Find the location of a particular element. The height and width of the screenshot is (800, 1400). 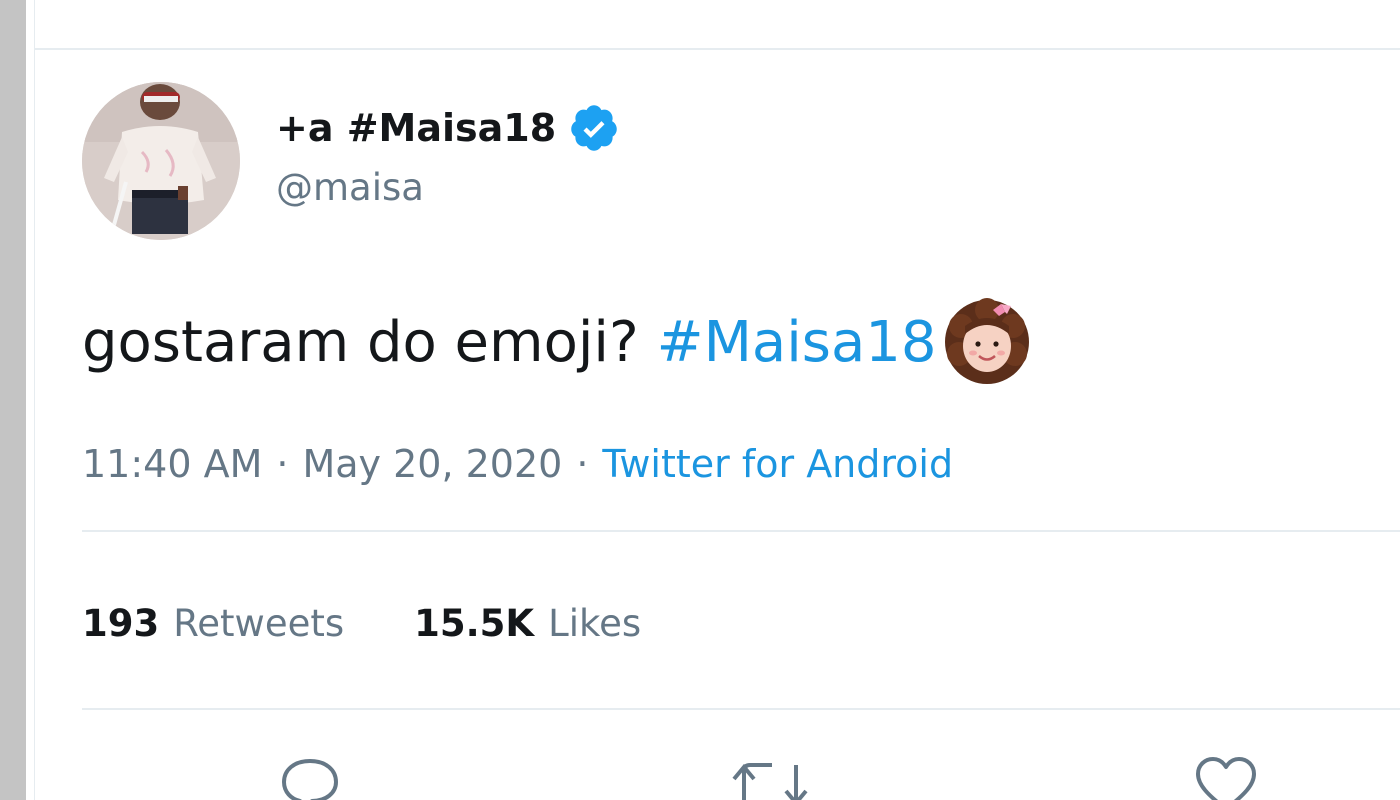

likes-stat: 15.5K Likes is located at coordinates (527, 623).